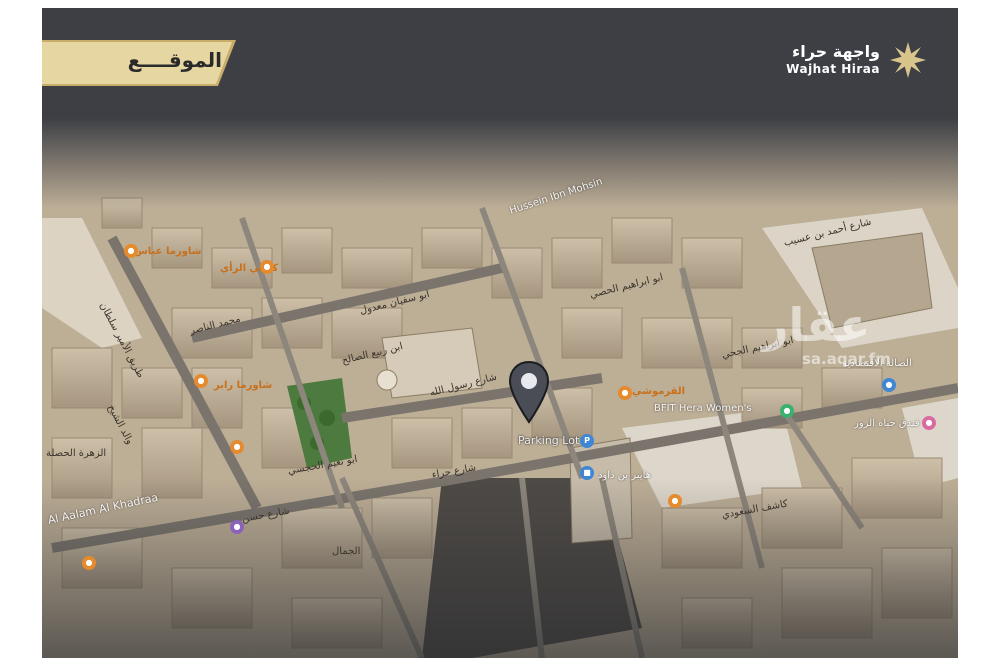 Image resolution: width=1000 pixels, height=666 pixels. What do you see at coordinates (787, 411) in the screenshot?
I see `gym-icon: ●` at bounding box center [787, 411].